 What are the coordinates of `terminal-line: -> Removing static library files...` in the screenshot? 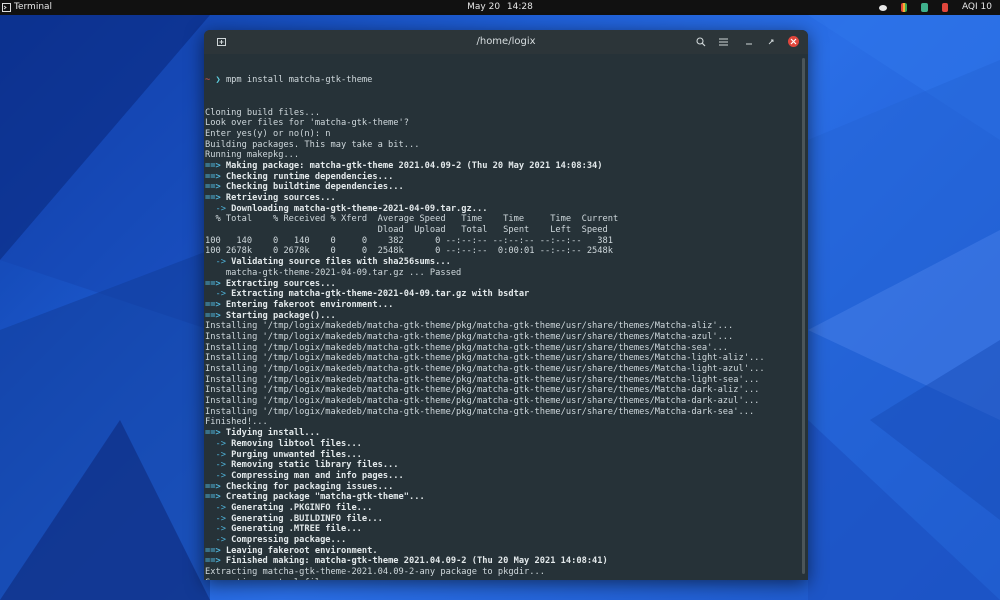 It's located at (503, 465).